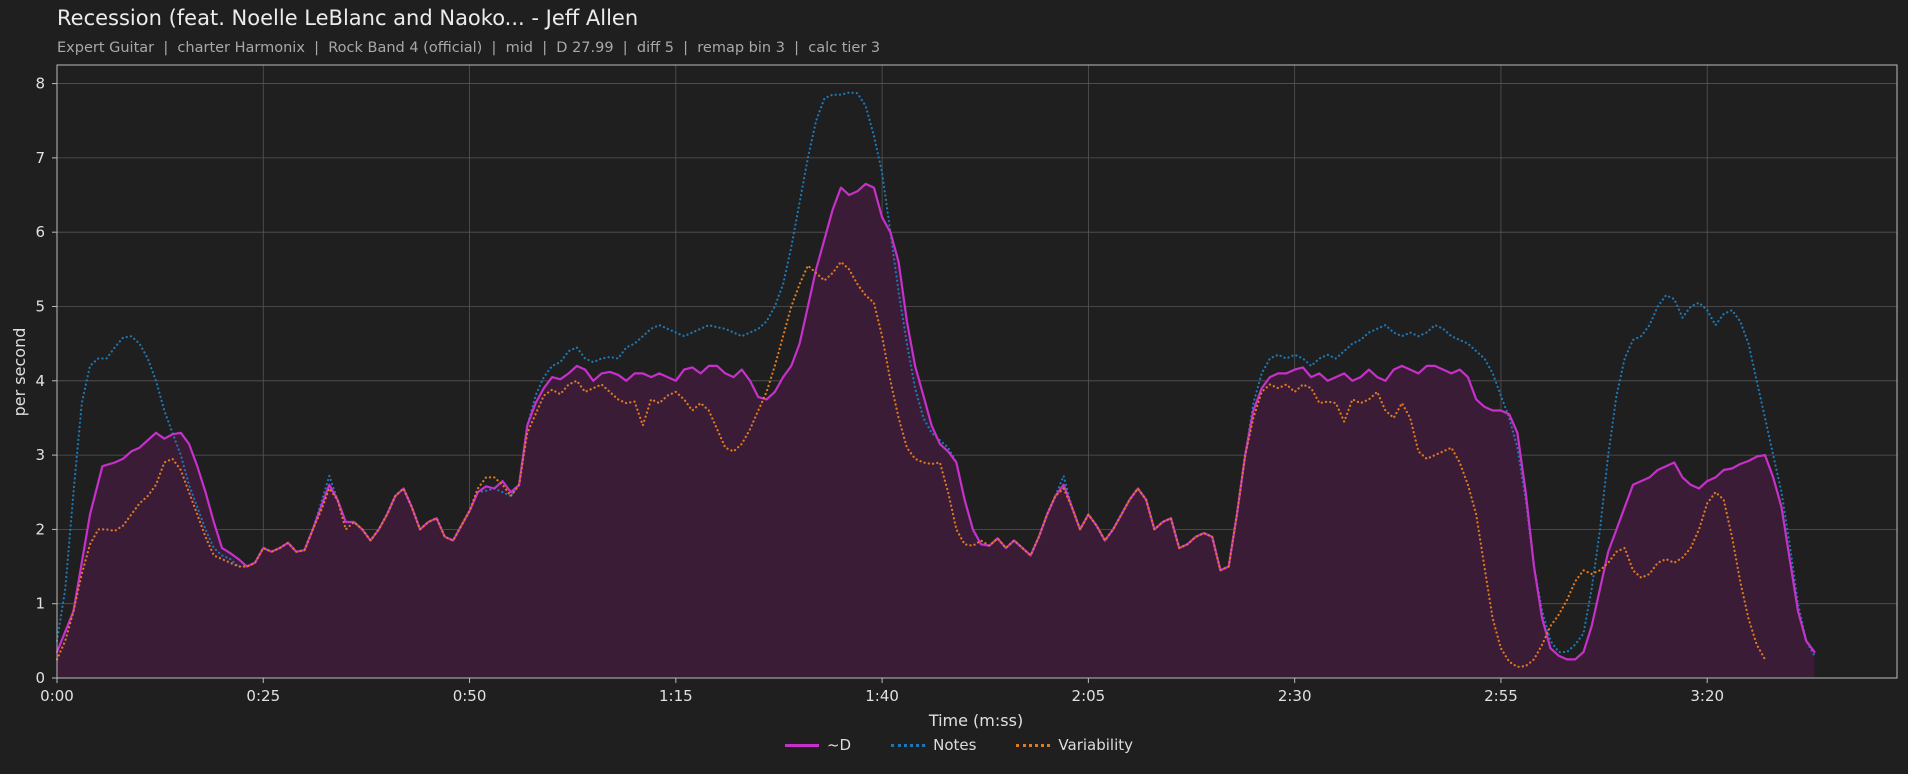 This screenshot has height=774, width=1908. What do you see at coordinates (1096, 745) in the screenshot?
I see `legend-label: Variability` at bounding box center [1096, 745].